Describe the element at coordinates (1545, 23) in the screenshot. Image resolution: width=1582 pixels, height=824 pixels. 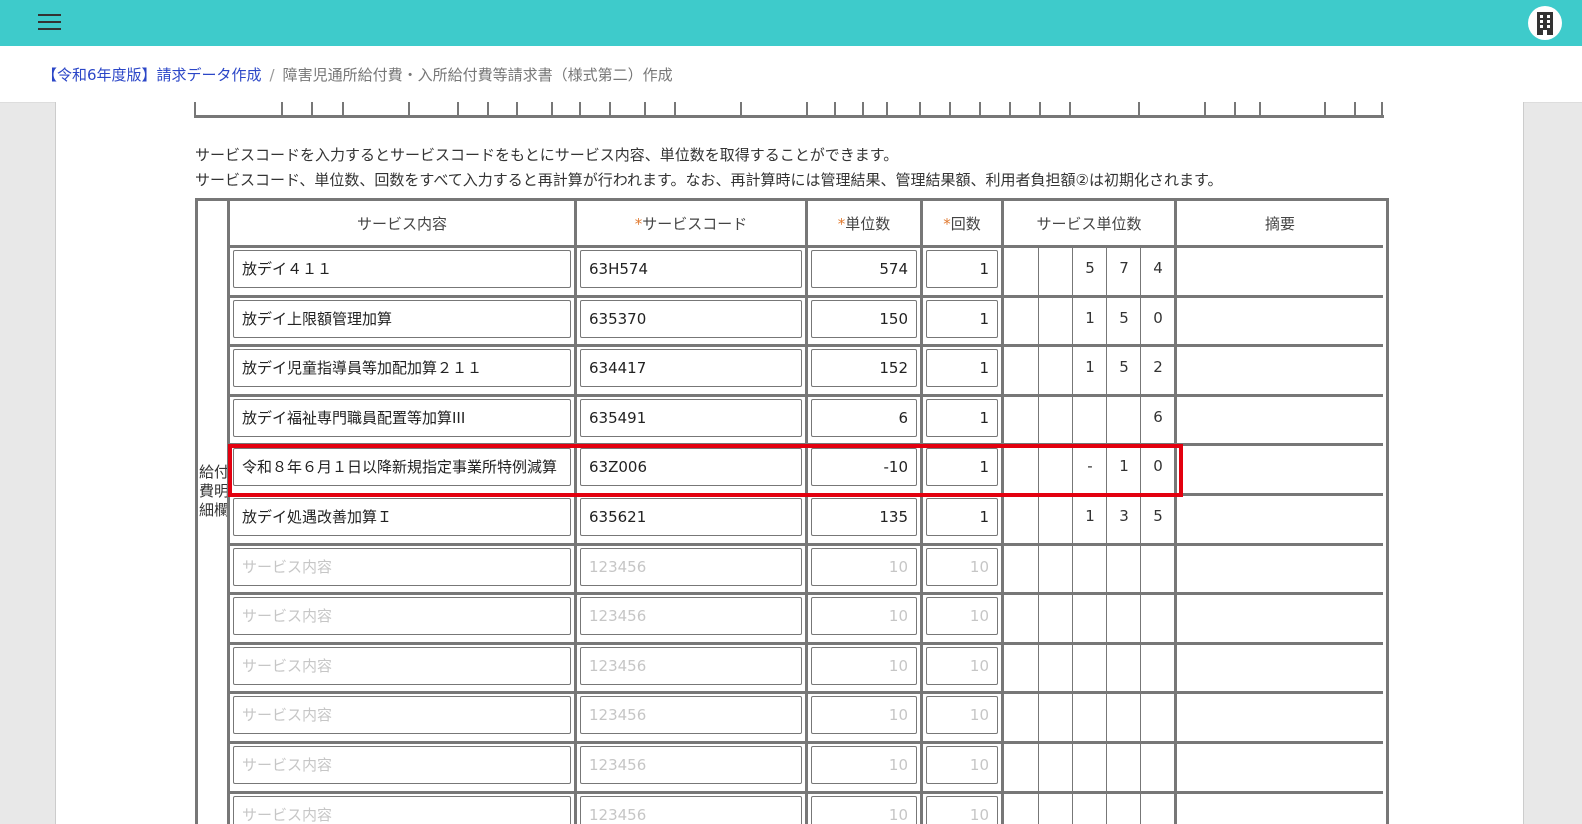
I see `building-icon` at that location.